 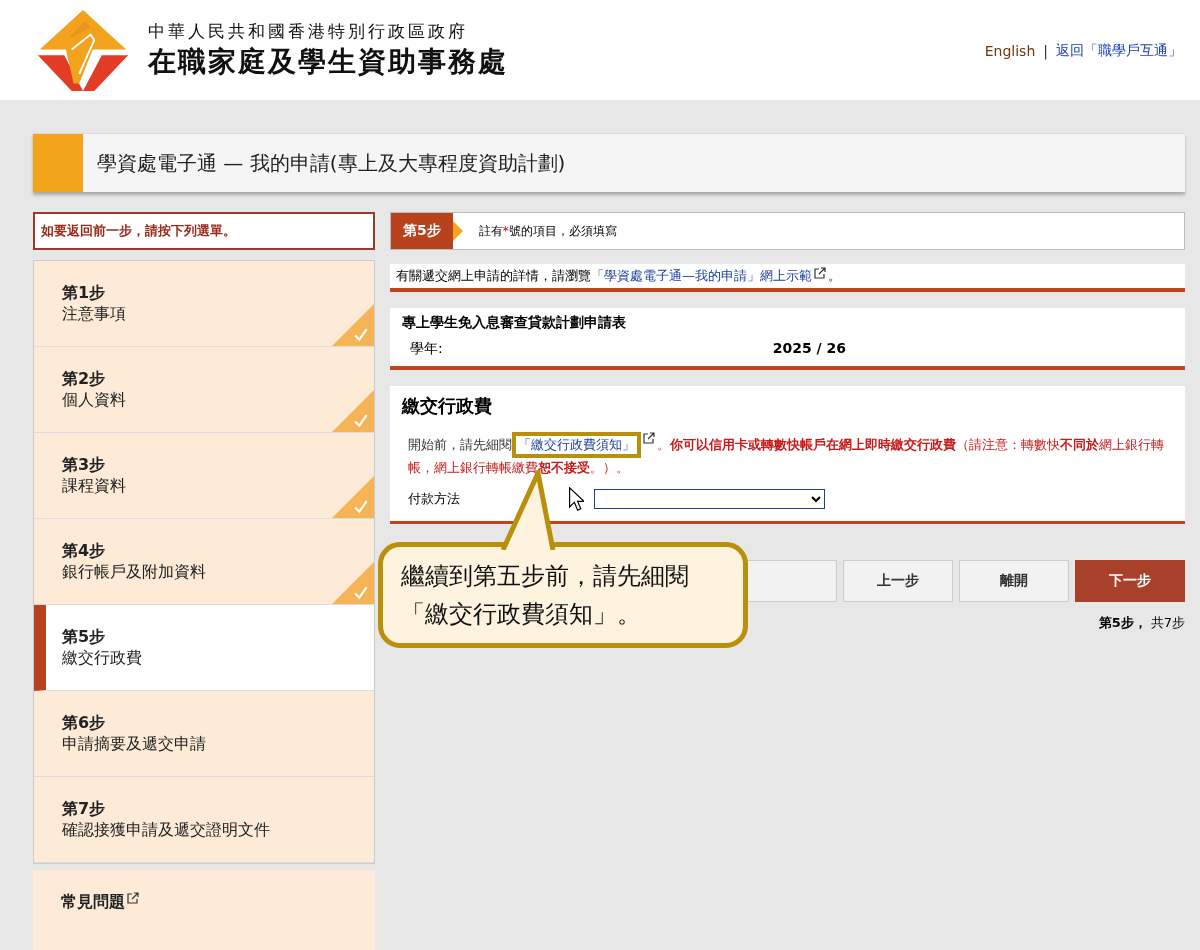 I want to click on nav-button: 離開, so click(x=1014, y=581).